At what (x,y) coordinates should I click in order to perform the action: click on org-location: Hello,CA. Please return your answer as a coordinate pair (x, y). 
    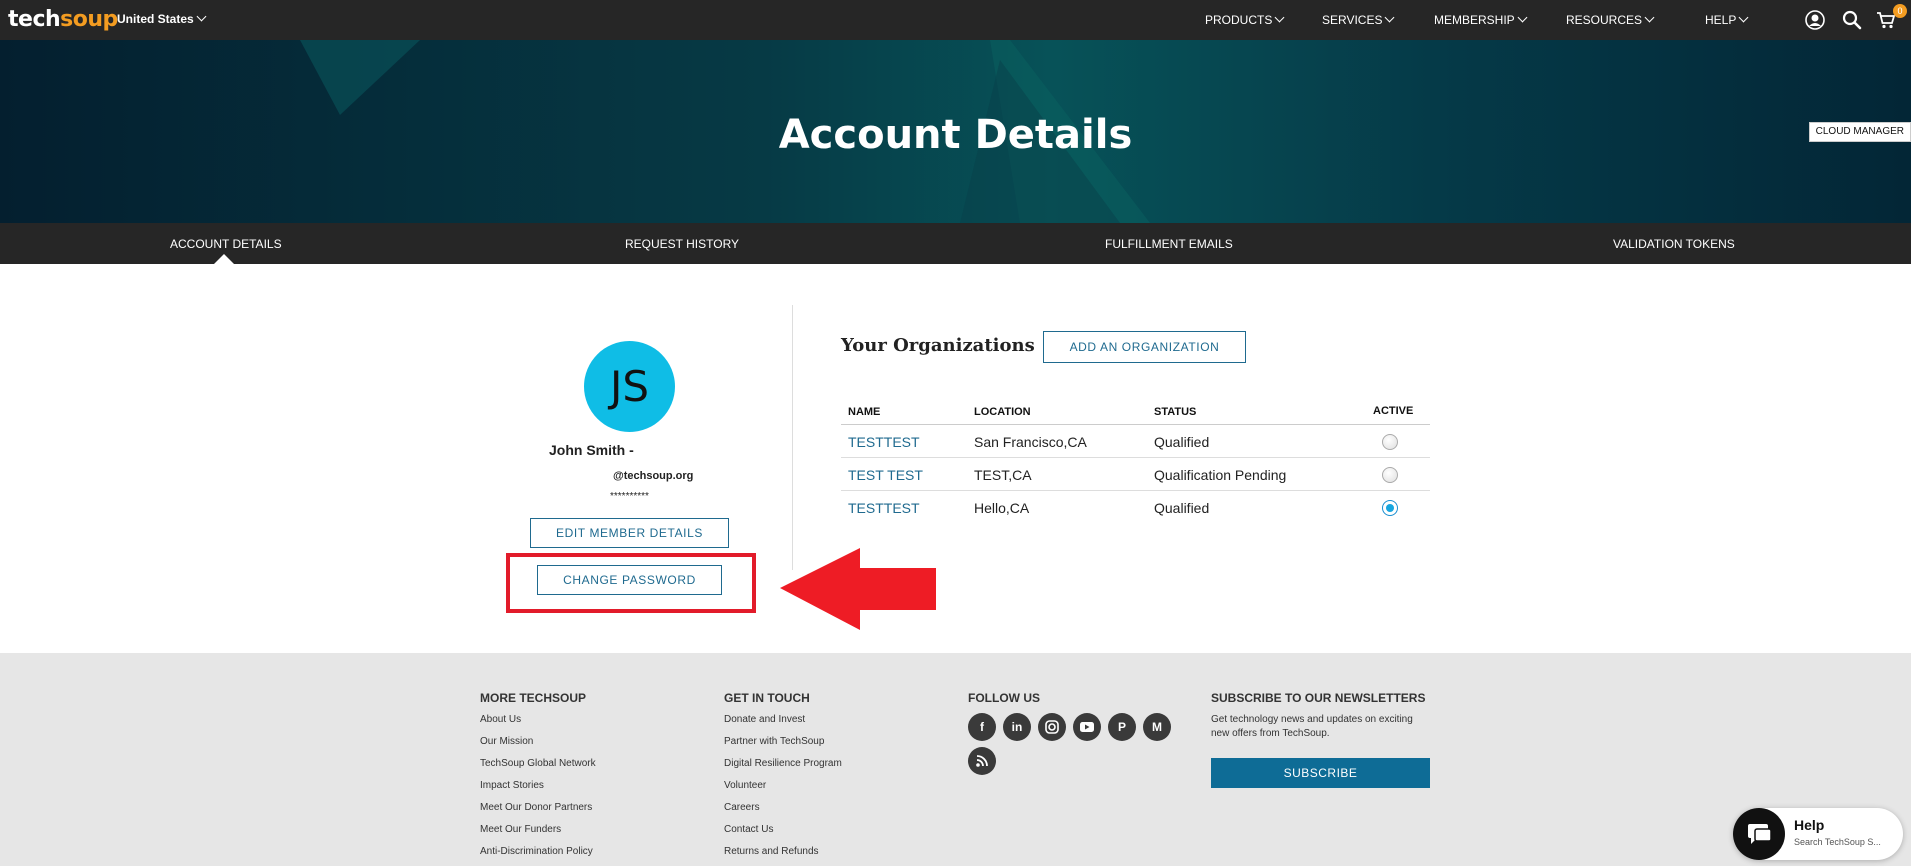
    Looking at the image, I should click on (1002, 508).